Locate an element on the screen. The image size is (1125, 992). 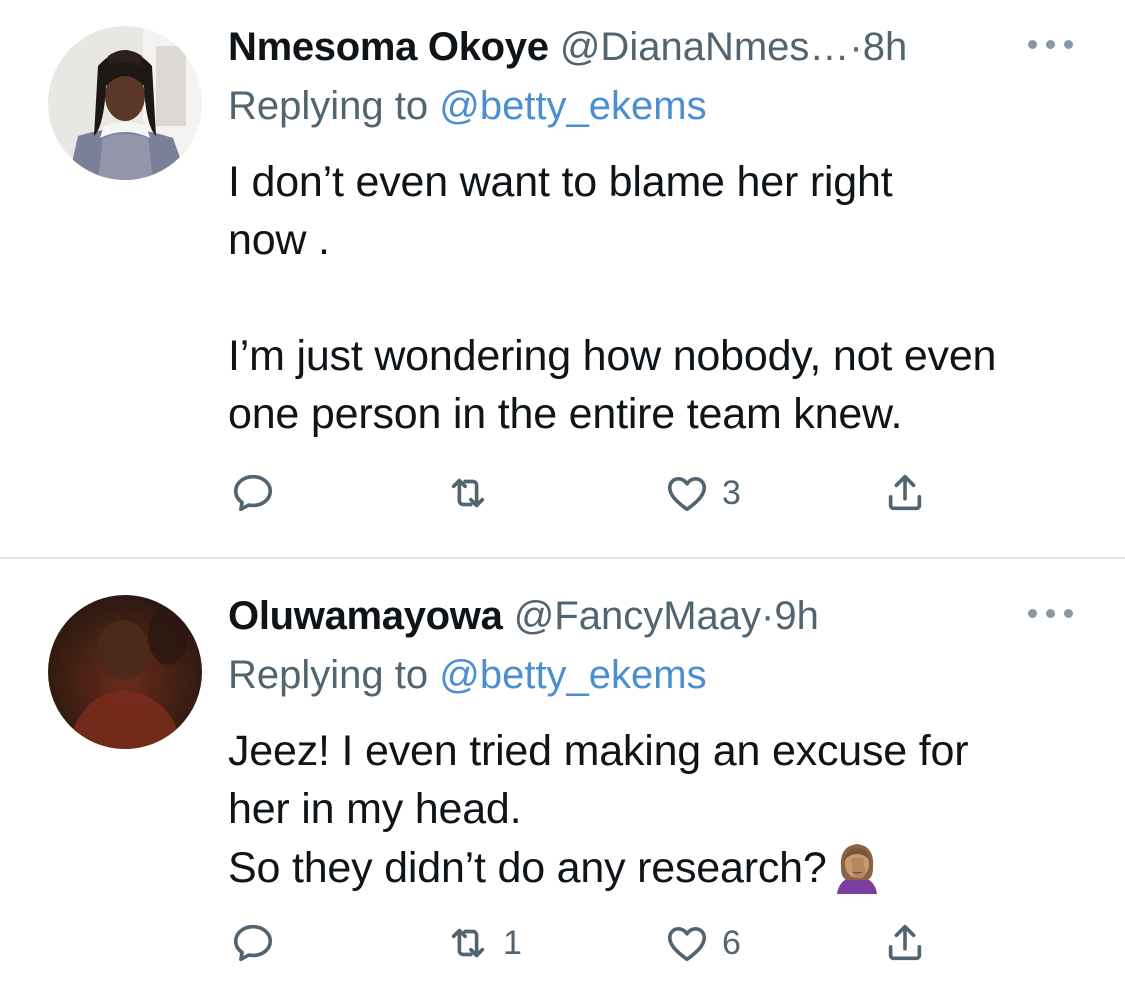
tweet-header: Nmesoma Okoye @DianaNmes…·8h is located at coordinates (567, 47).